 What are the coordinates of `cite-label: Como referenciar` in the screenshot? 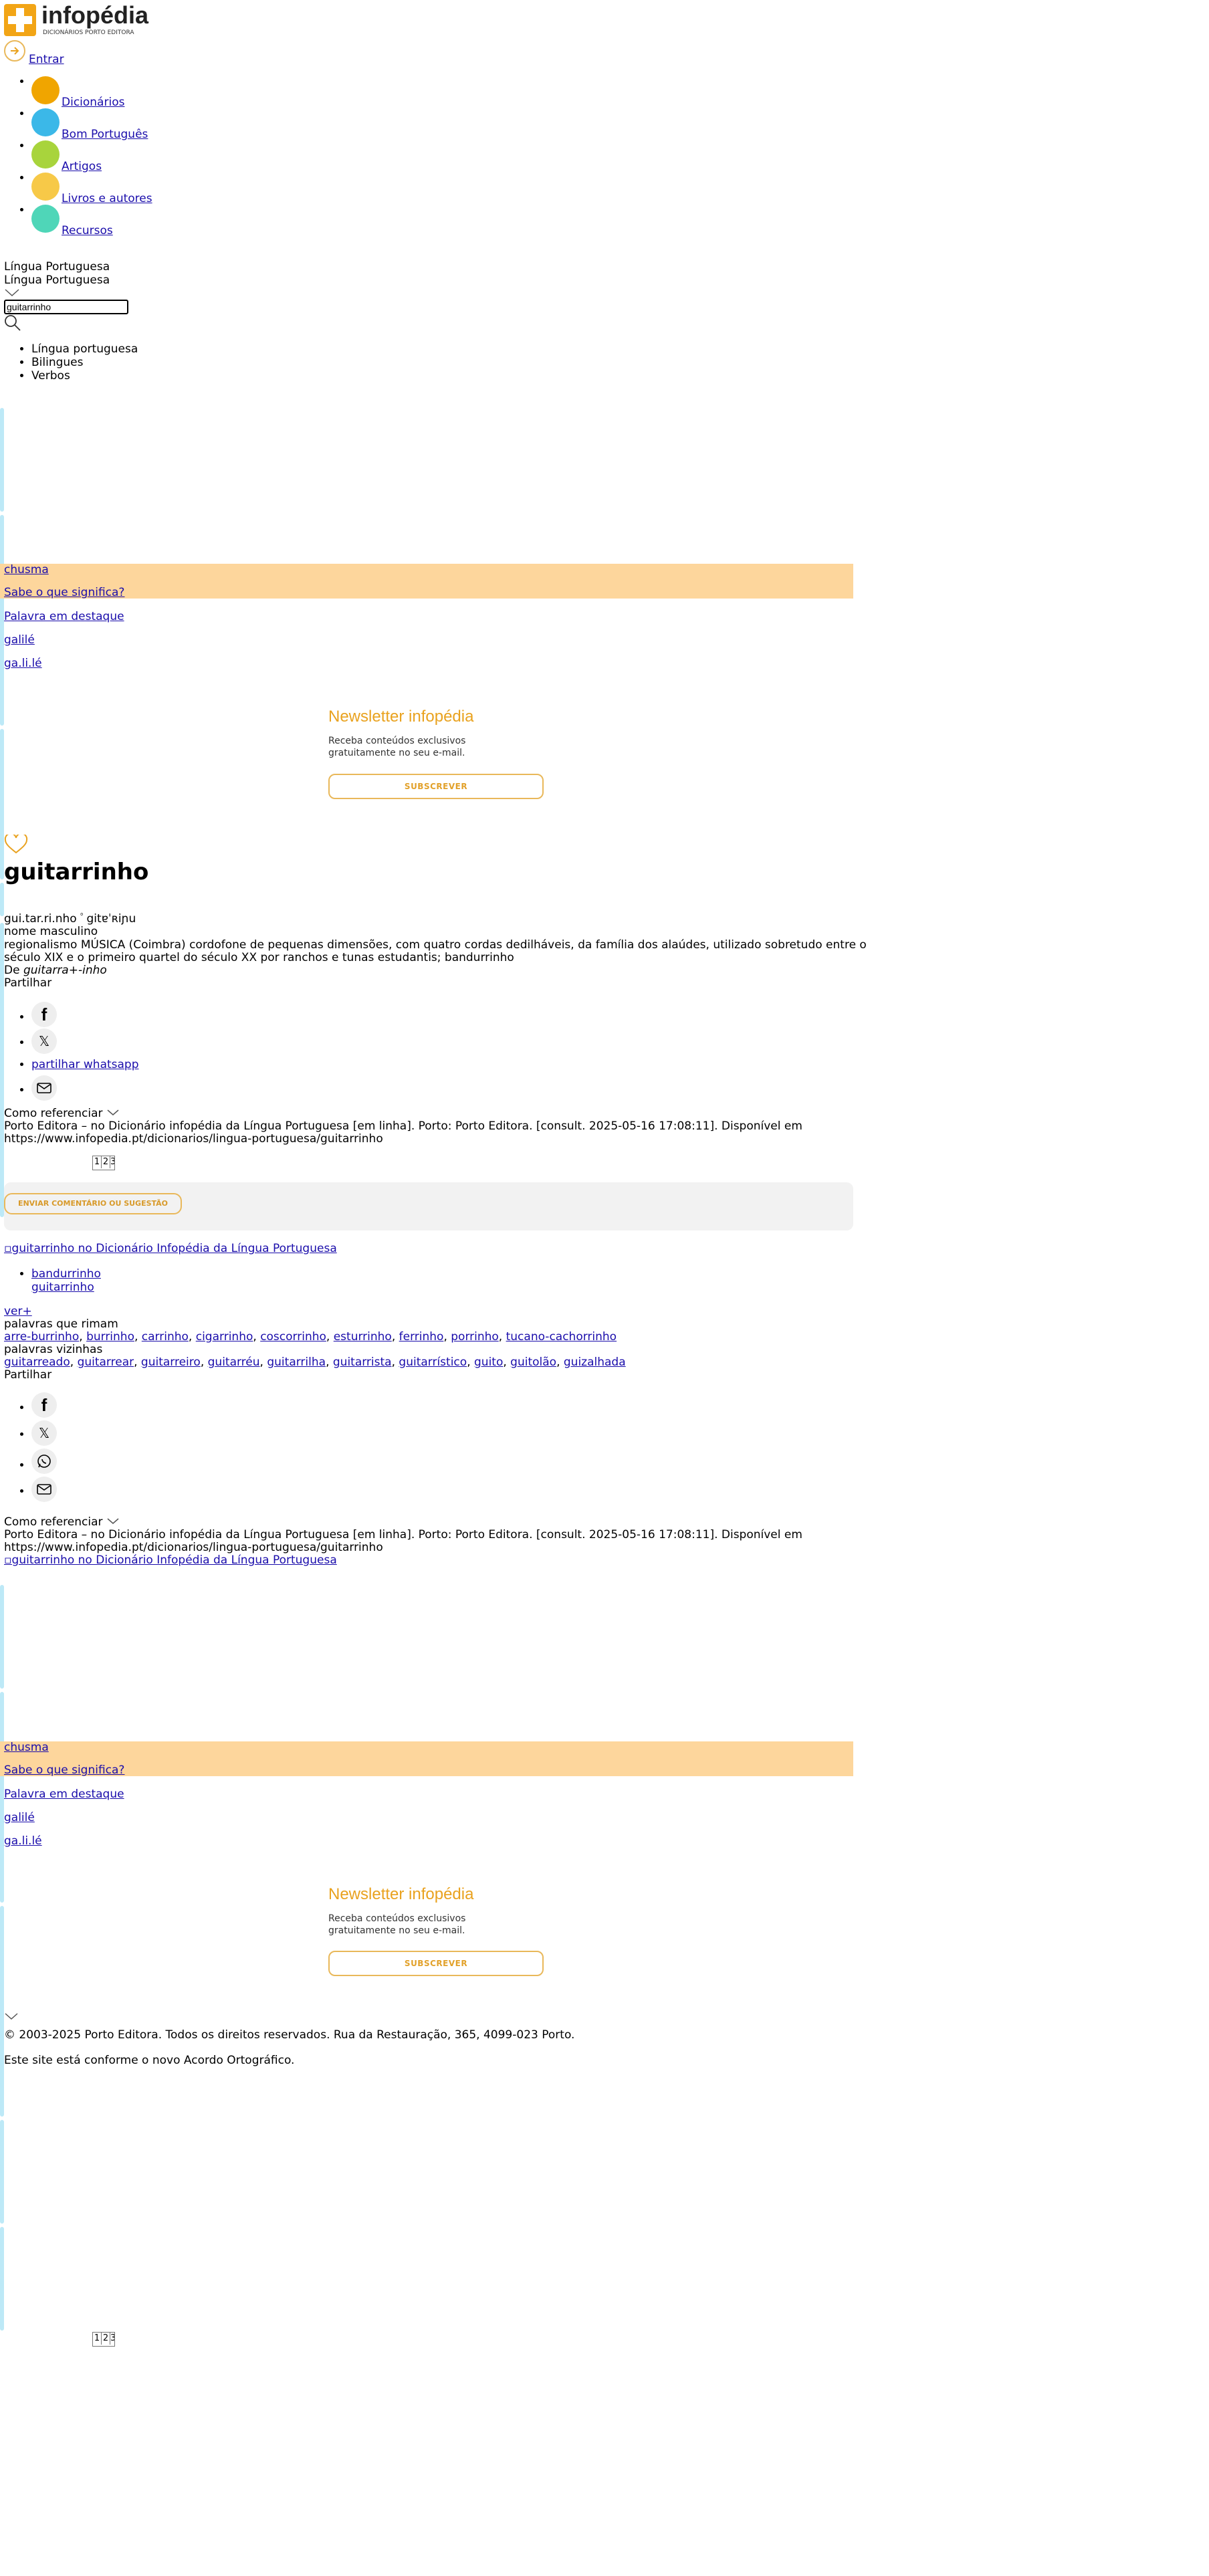 It's located at (53, 1522).